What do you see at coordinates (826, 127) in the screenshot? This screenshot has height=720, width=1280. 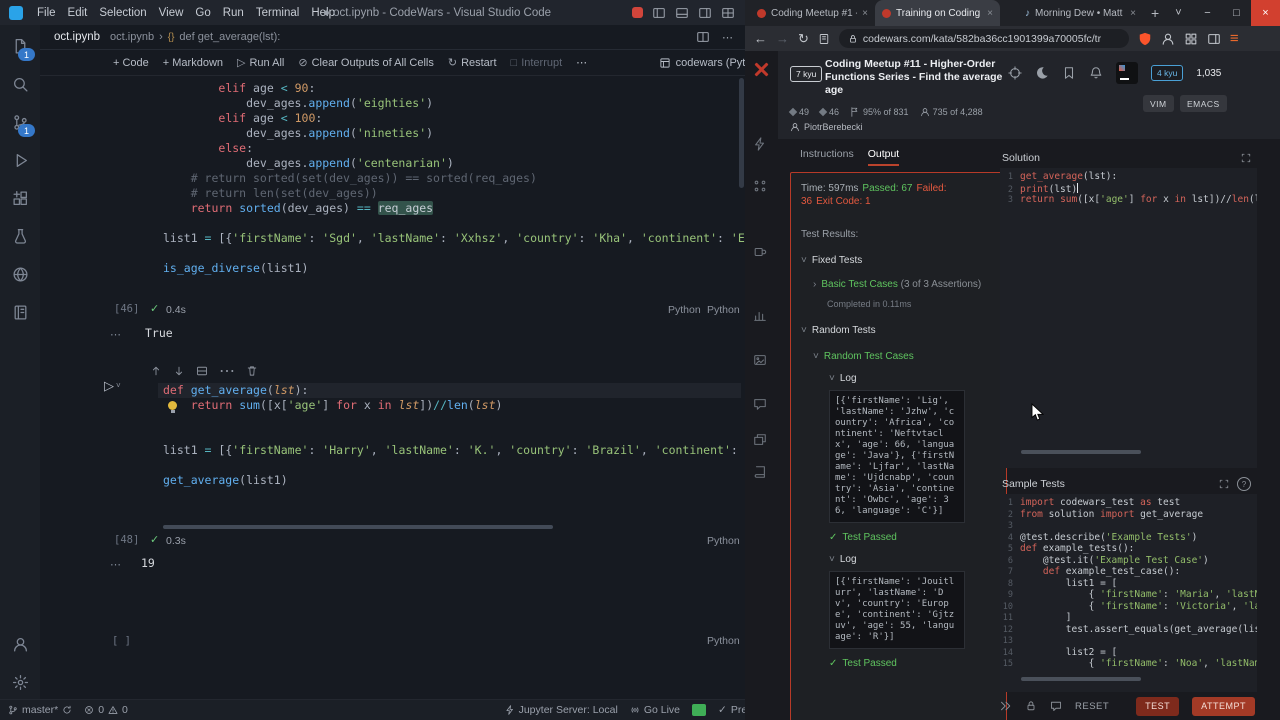 I see `kata-author: PiotrBerebecki` at bounding box center [826, 127].